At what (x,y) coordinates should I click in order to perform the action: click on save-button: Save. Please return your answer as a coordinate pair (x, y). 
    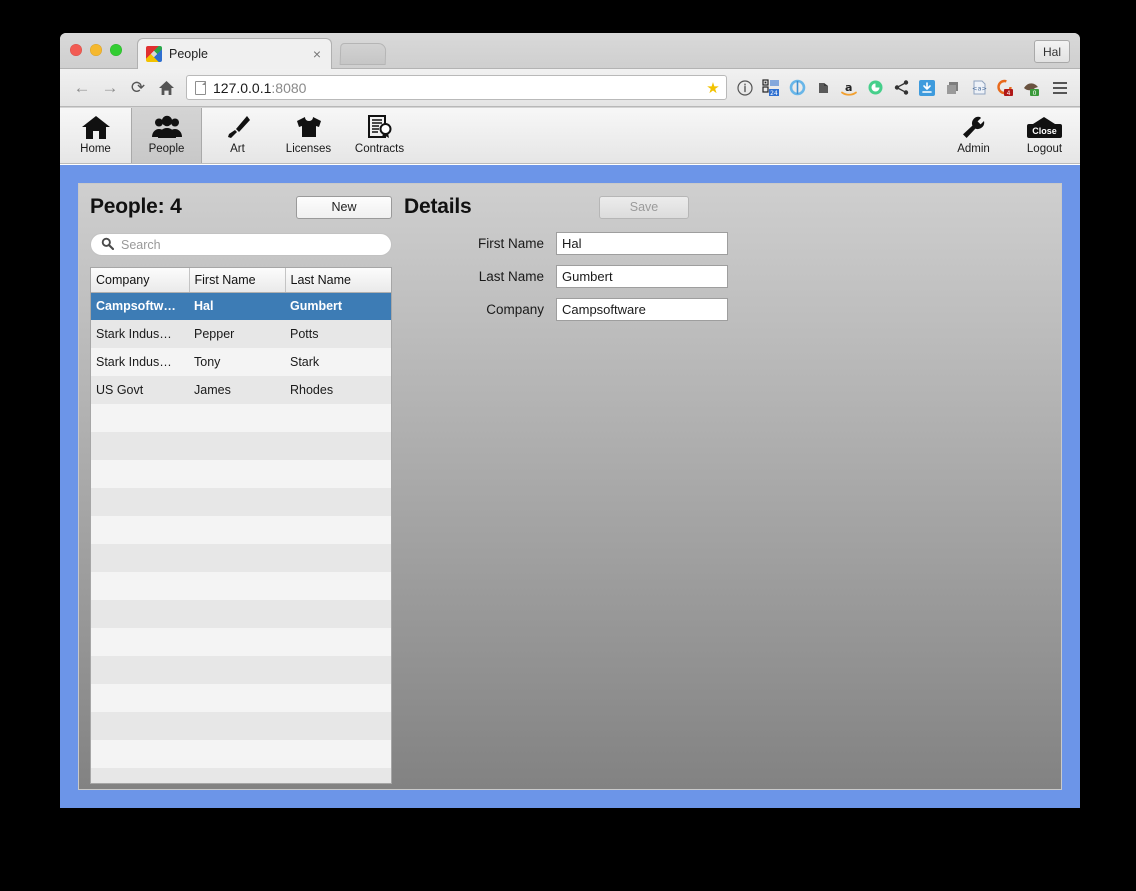
    Looking at the image, I should click on (644, 207).